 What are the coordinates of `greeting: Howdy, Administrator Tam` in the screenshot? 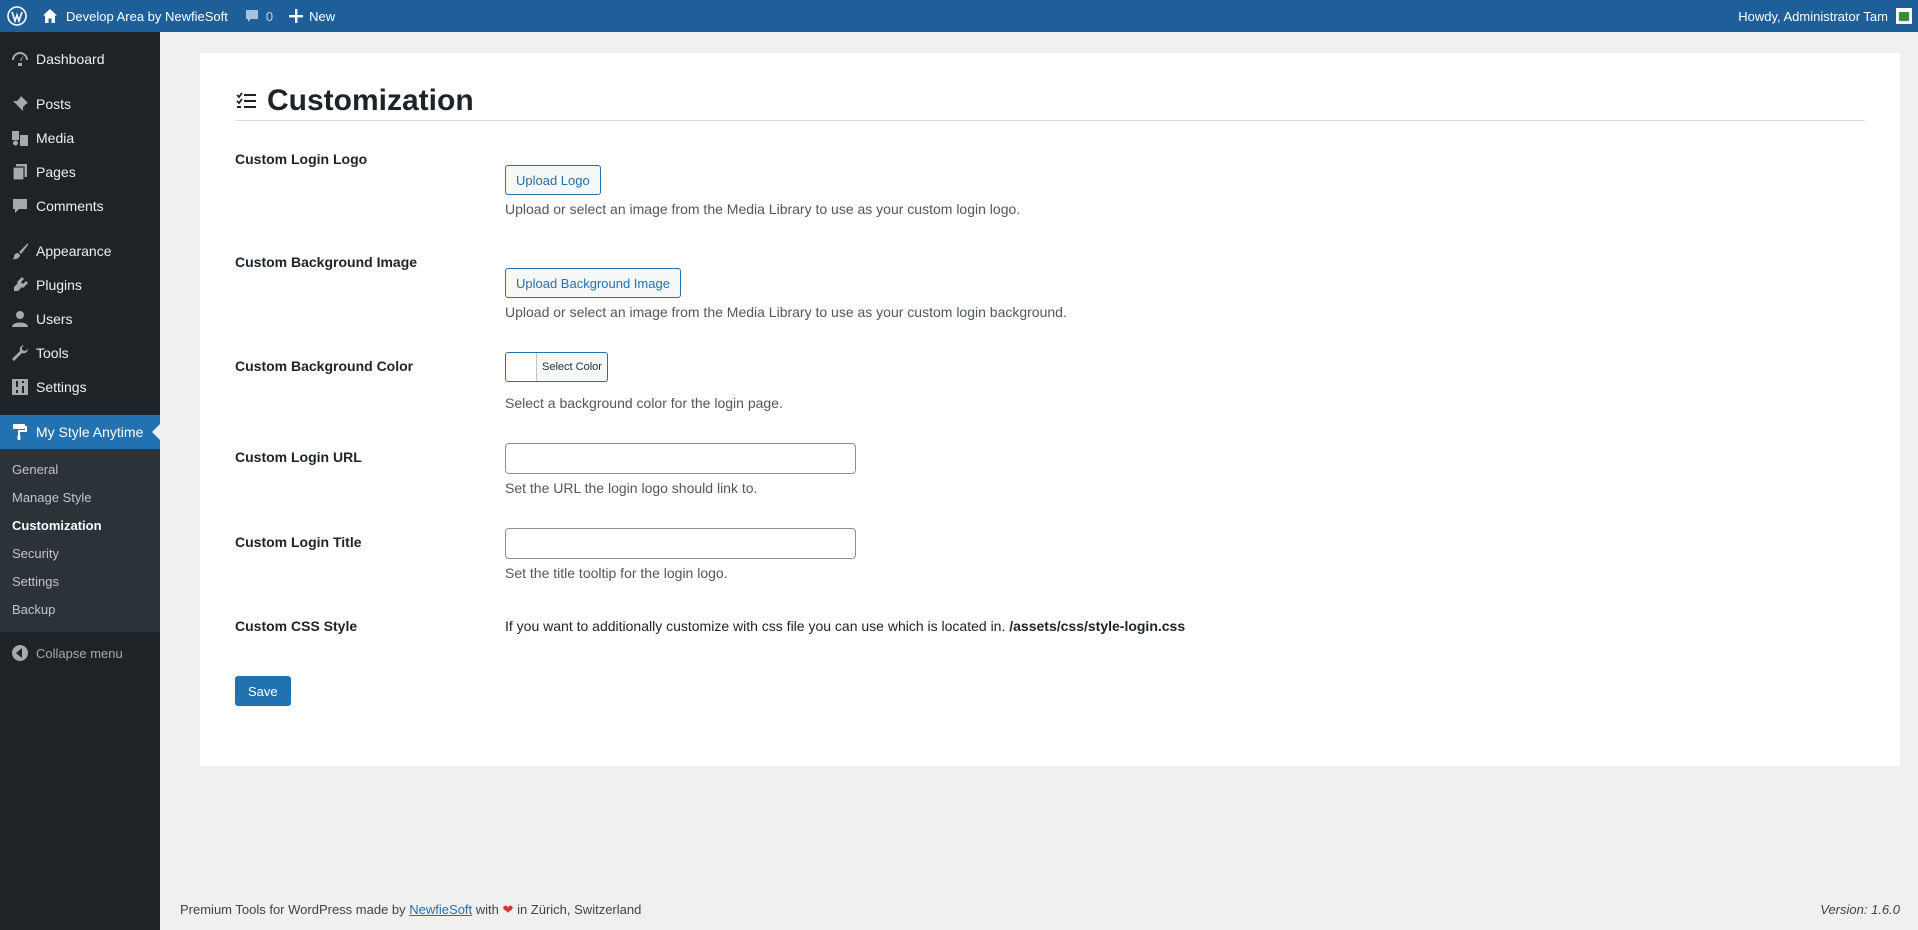 It's located at (1813, 16).